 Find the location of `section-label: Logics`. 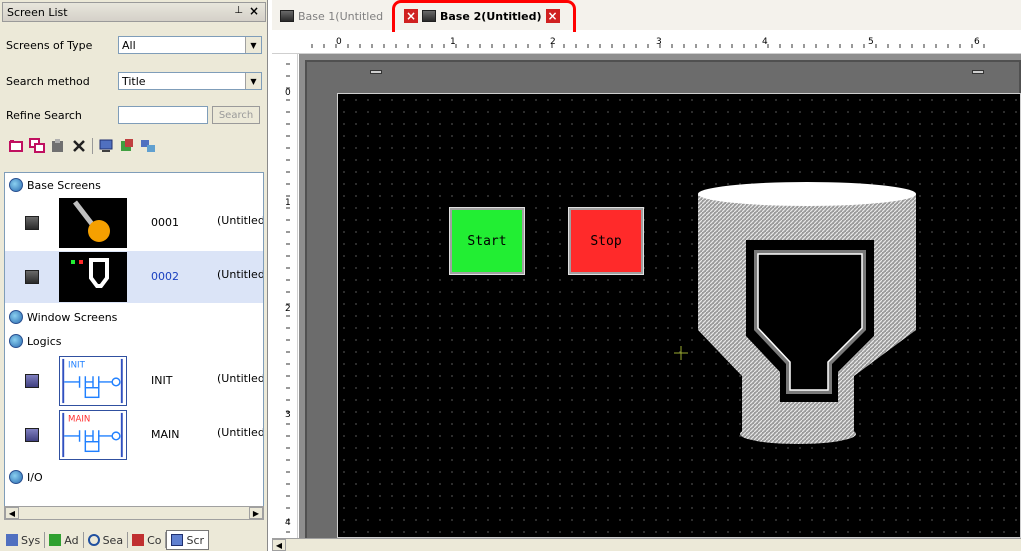

section-label: Logics is located at coordinates (44, 341).